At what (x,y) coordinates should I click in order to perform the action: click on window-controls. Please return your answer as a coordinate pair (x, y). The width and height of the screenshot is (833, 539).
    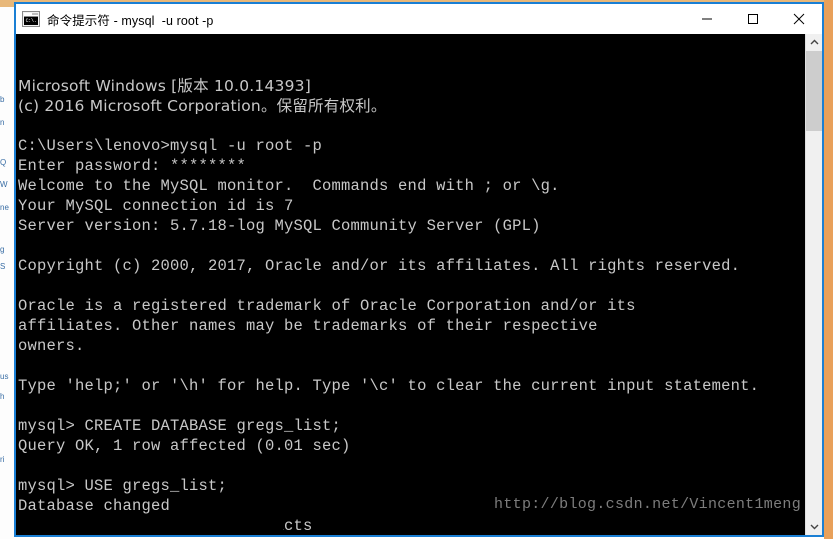
    Looking at the image, I should click on (753, 19).